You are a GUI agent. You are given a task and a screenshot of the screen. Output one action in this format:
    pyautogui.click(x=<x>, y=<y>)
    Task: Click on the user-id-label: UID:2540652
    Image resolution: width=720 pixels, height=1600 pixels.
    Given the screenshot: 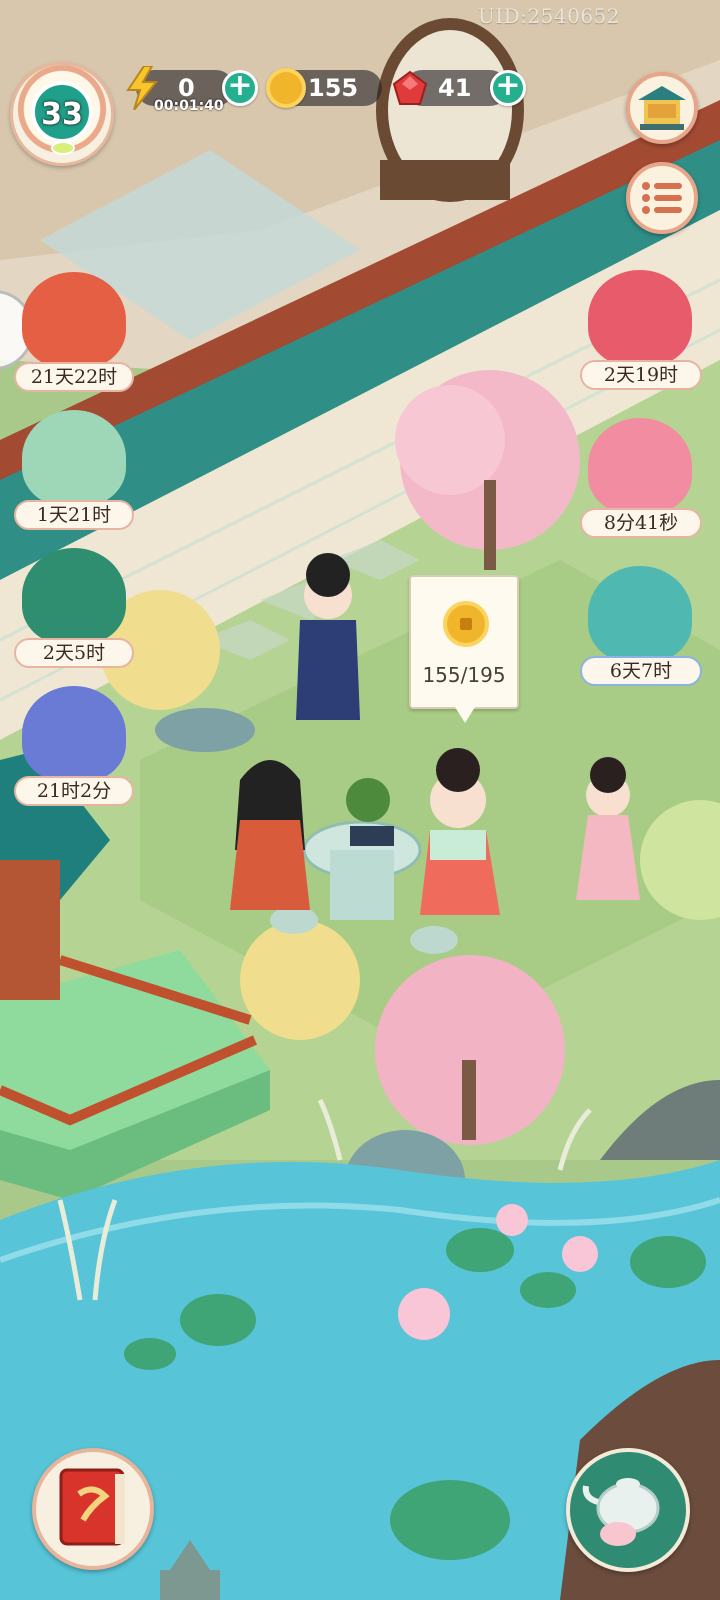 What is the action you would take?
    pyautogui.click(x=548, y=16)
    